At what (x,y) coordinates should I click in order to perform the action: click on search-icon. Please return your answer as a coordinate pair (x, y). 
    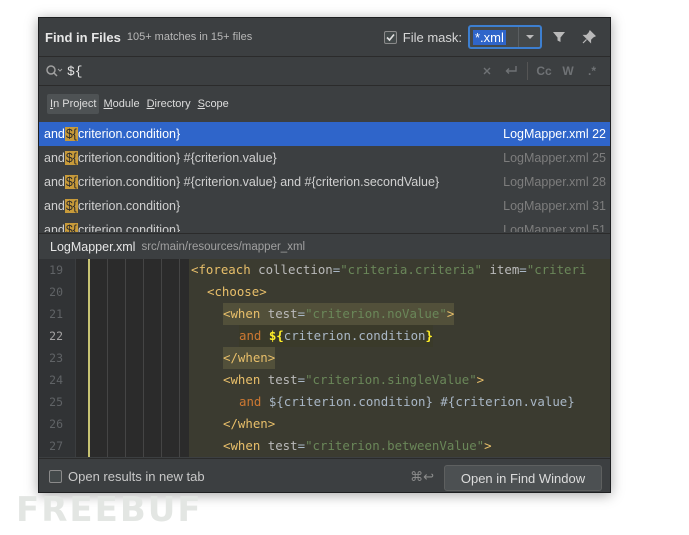
    Looking at the image, I should click on (54, 71).